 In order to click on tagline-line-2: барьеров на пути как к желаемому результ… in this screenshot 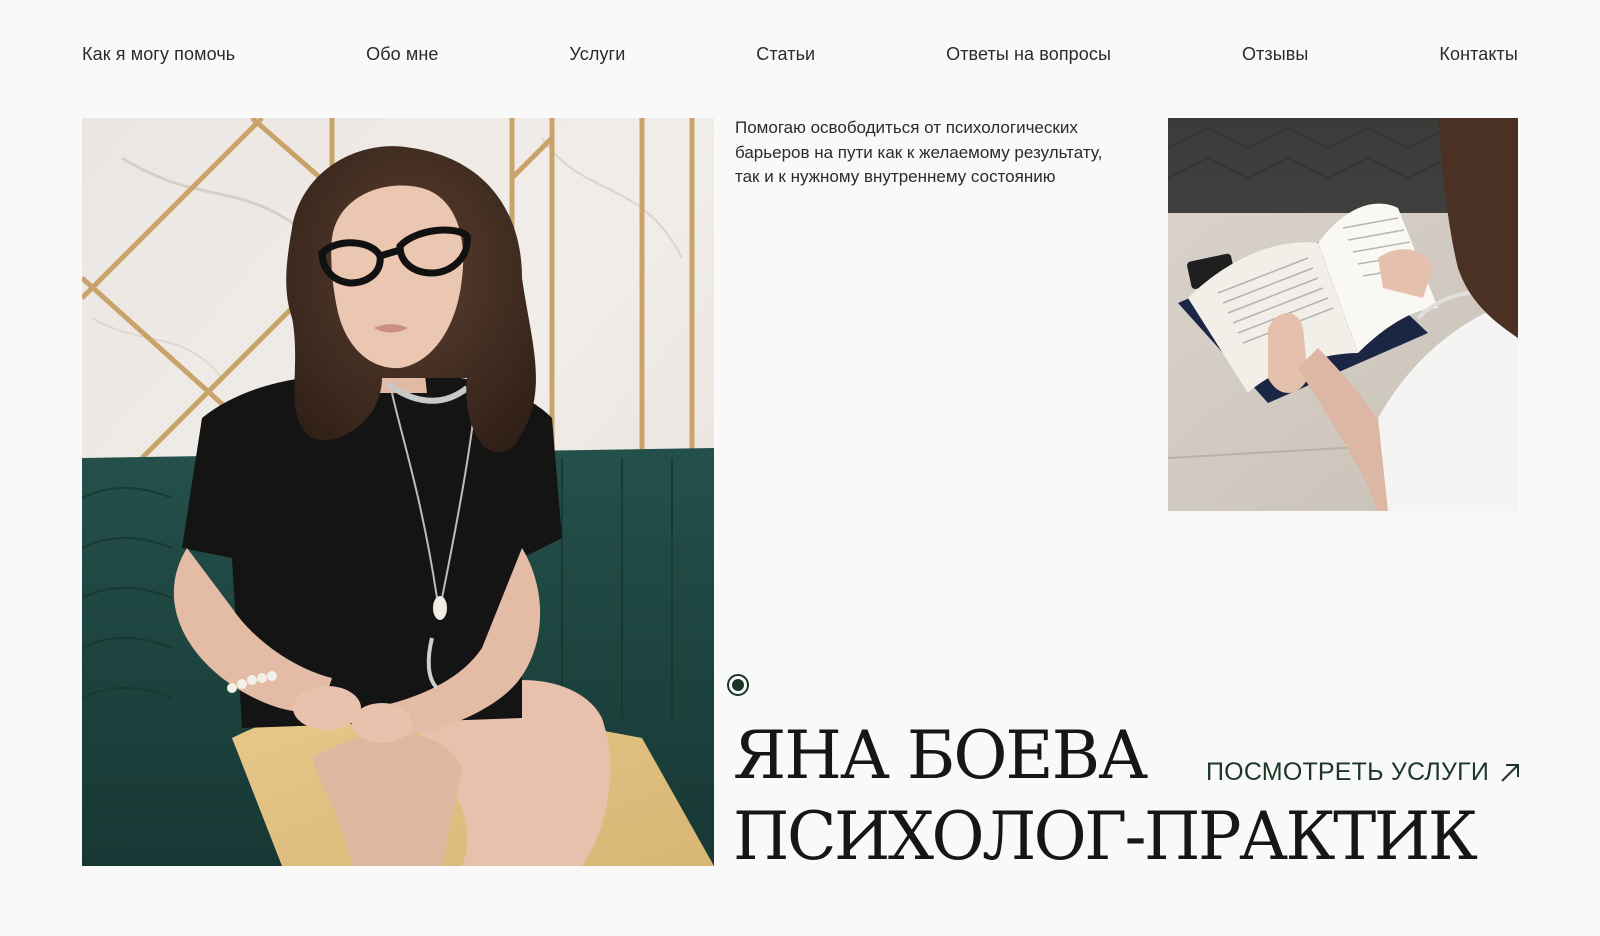, I will do `click(919, 152)`.